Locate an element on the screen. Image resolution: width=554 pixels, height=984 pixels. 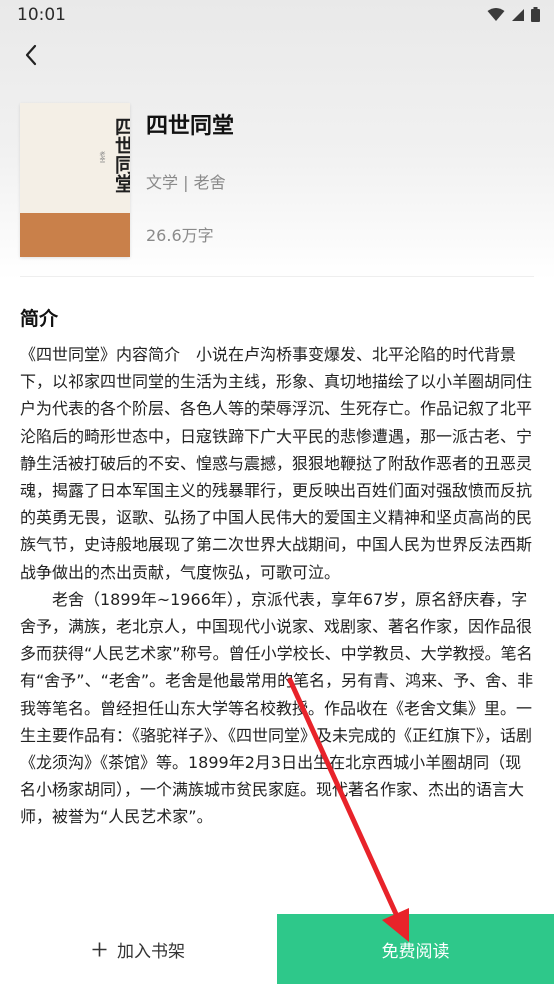
intro-heading: 简介 is located at coordinates (39, 319).